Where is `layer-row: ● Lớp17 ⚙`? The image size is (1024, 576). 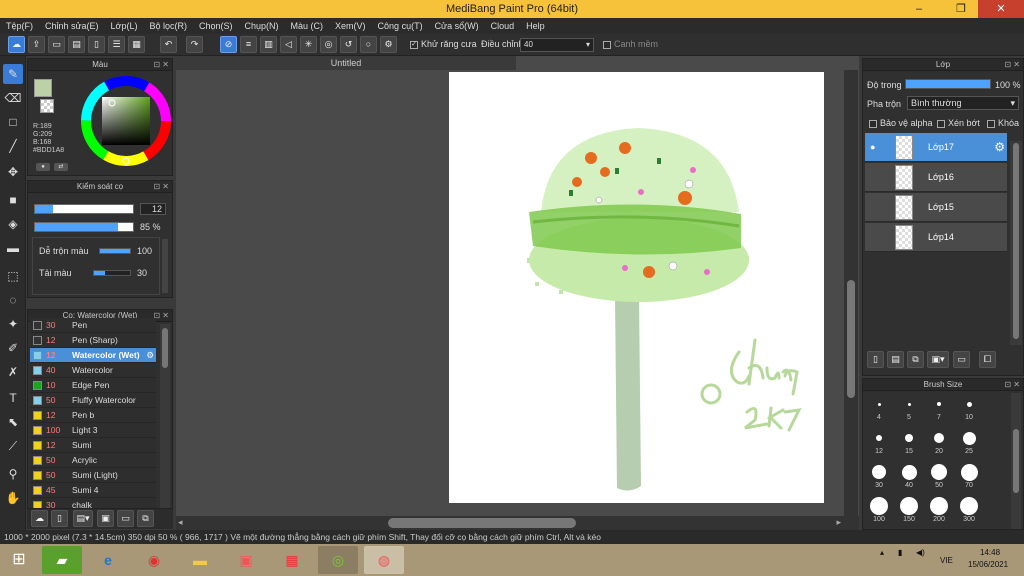 layer-row: ● Lớp17 ⚙ is located at coordinates (936, 147).